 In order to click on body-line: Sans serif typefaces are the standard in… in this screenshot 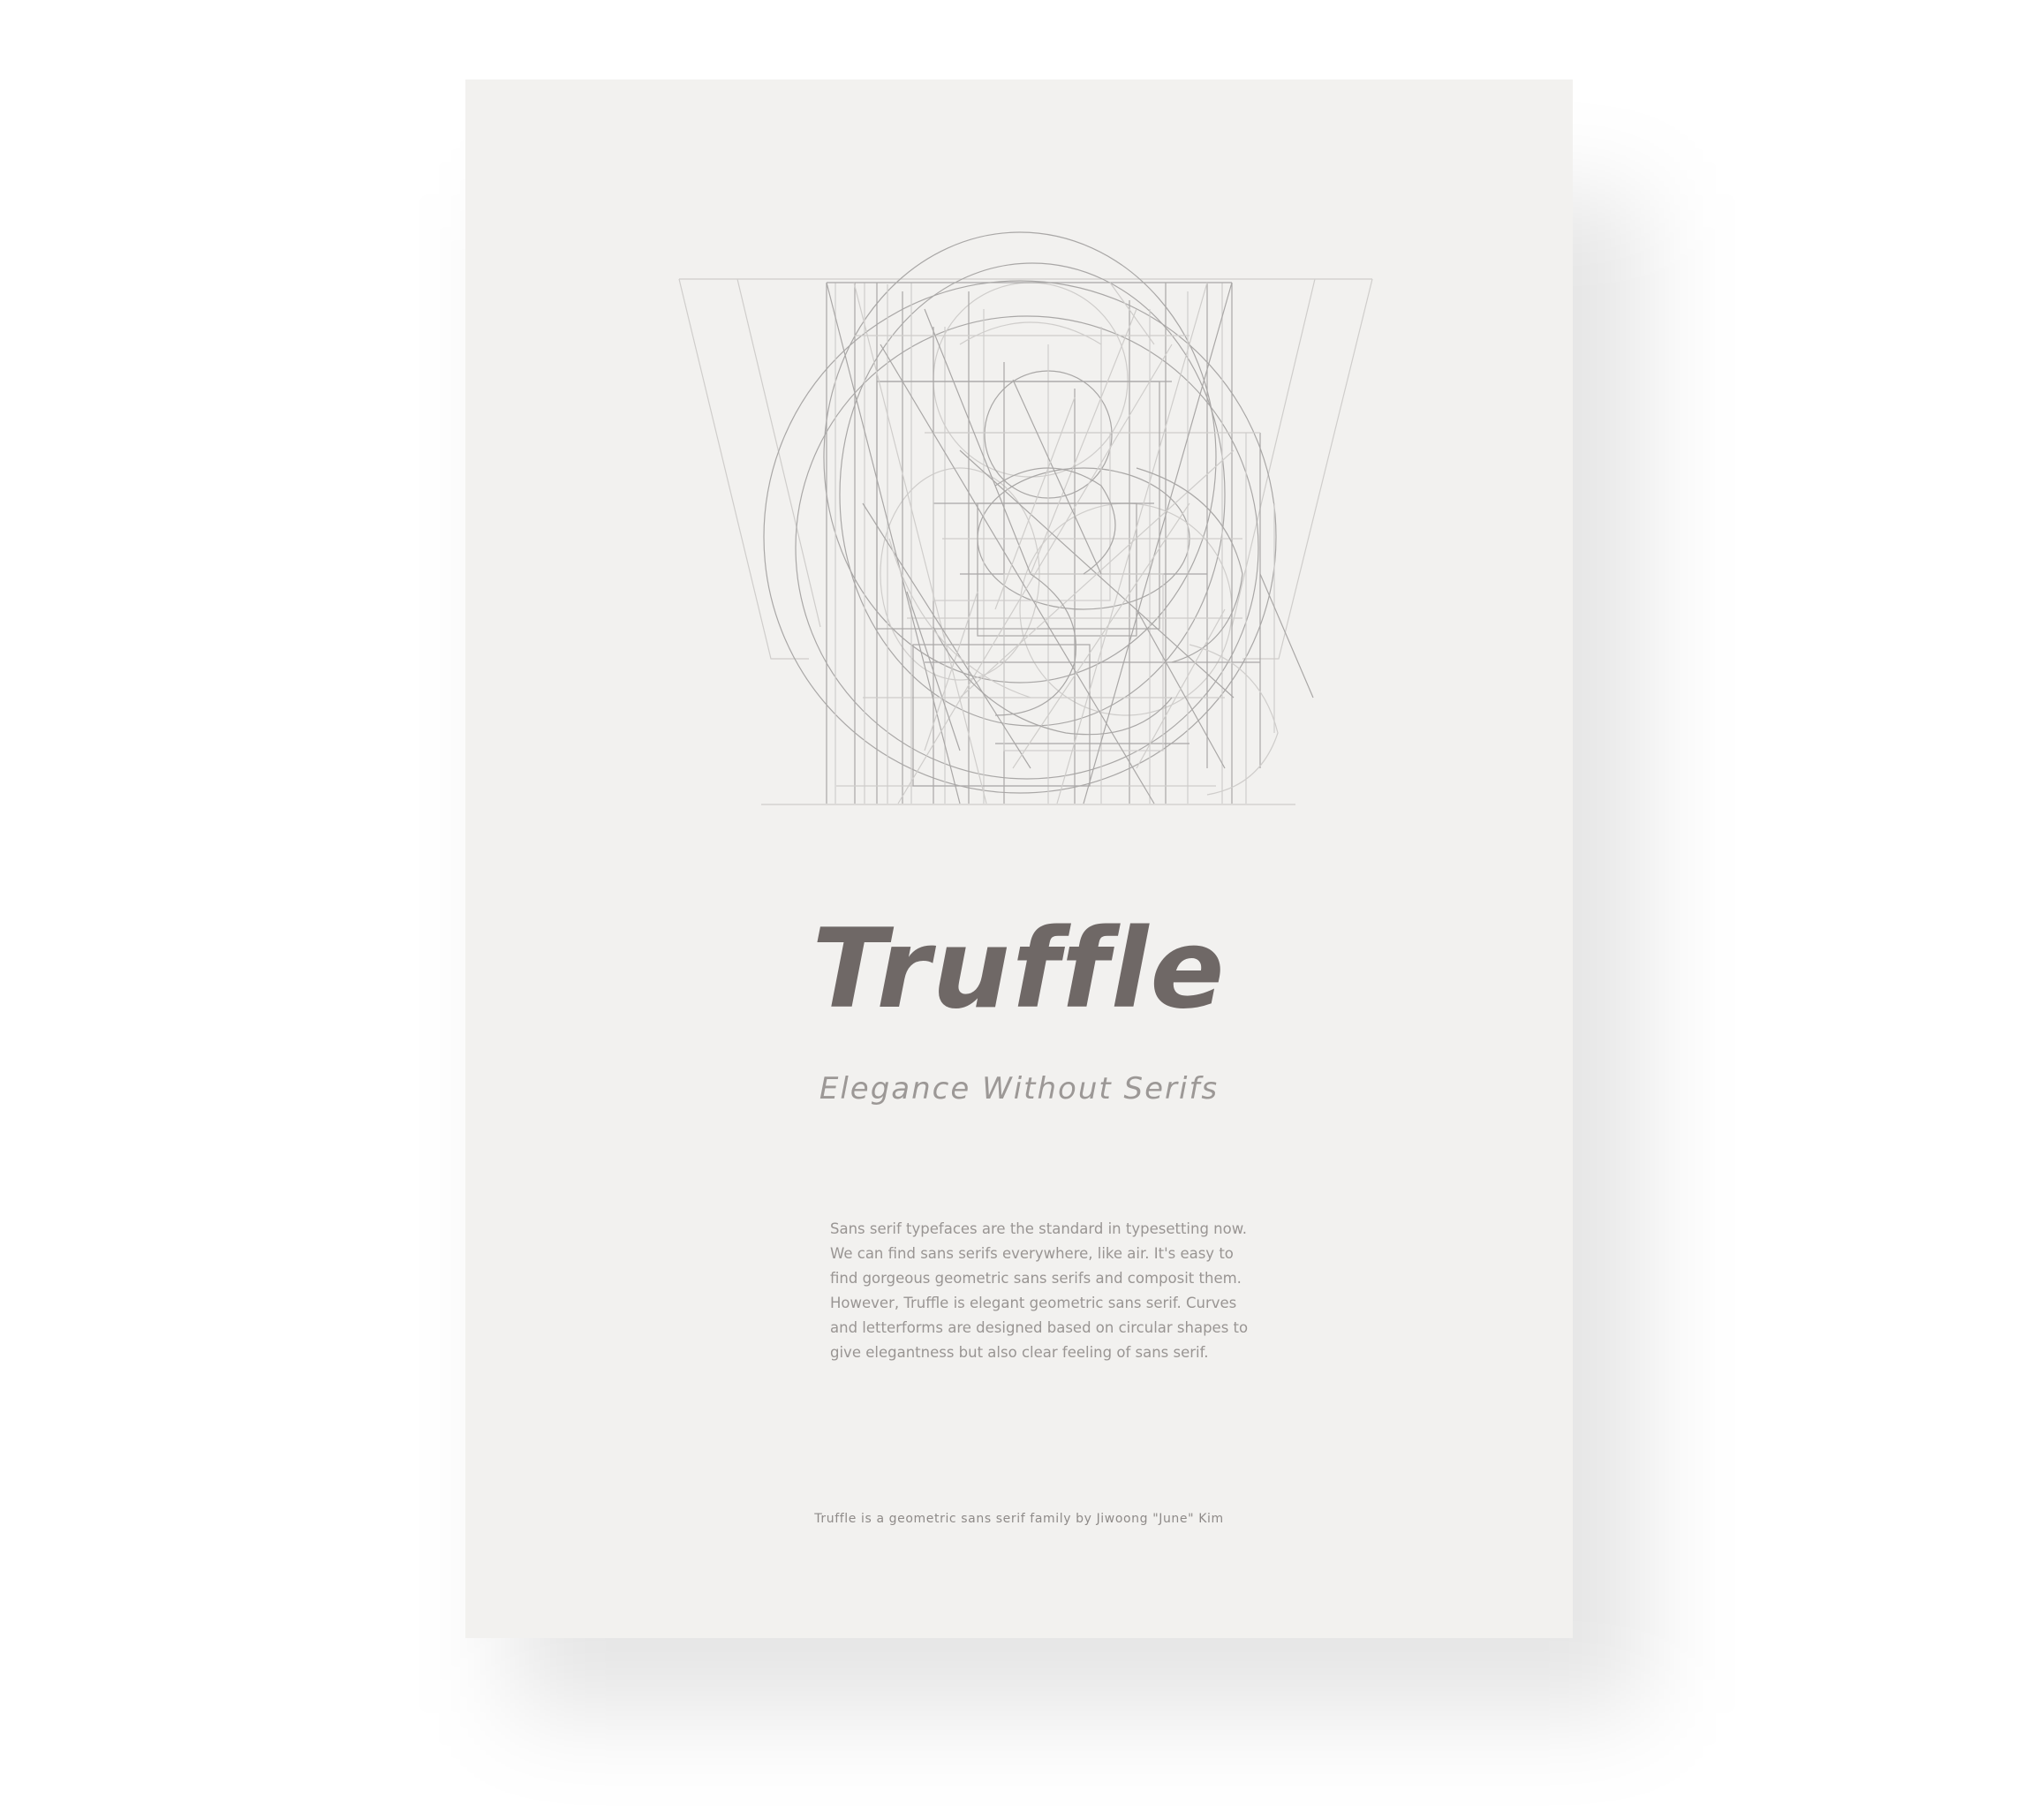, I will do `click(1038, 1228)`.